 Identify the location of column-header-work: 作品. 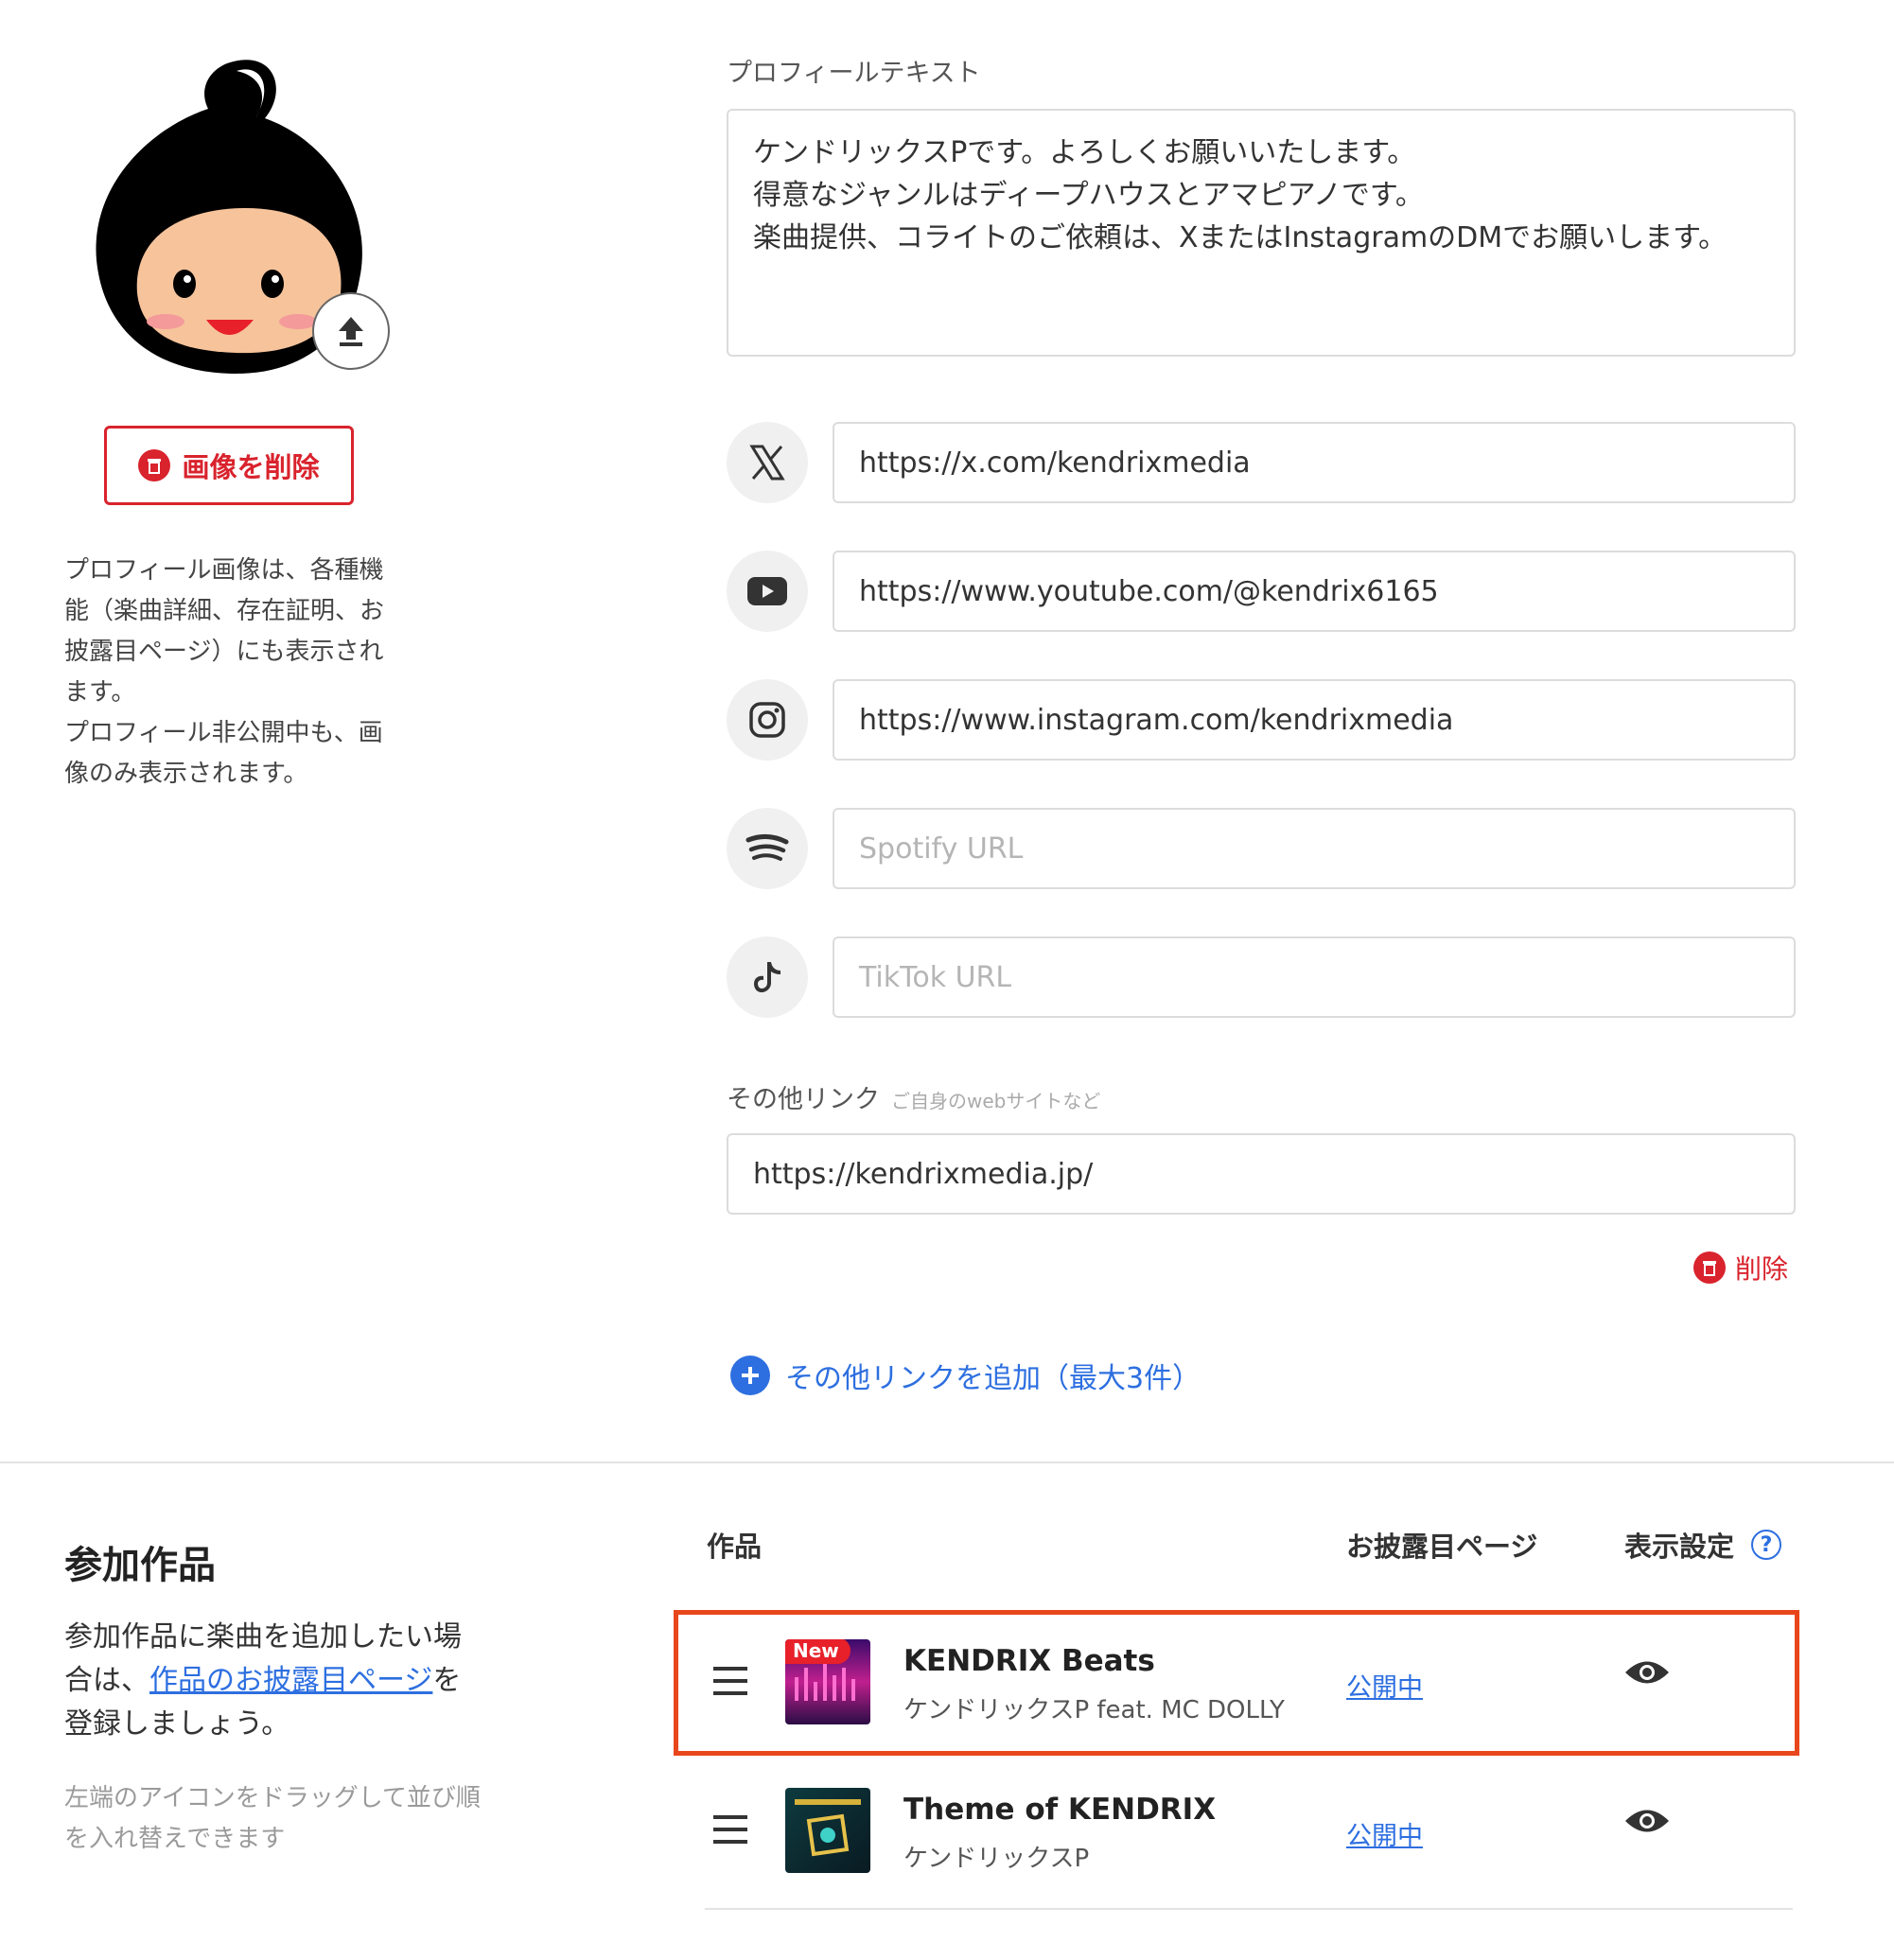
(735, 1547).